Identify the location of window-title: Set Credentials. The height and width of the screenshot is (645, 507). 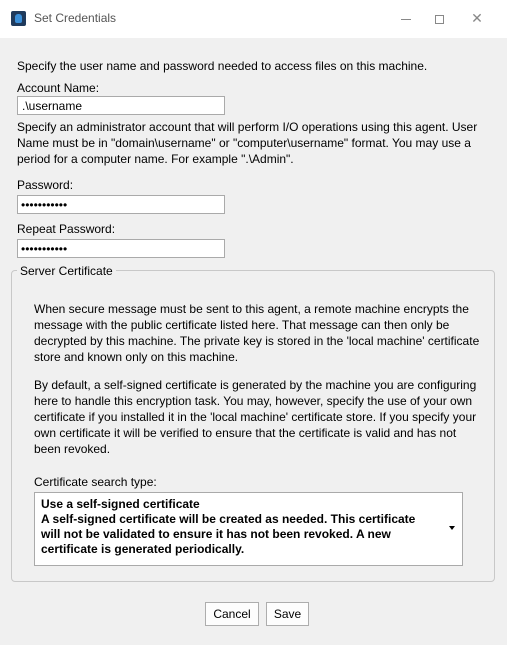
(75, 18).